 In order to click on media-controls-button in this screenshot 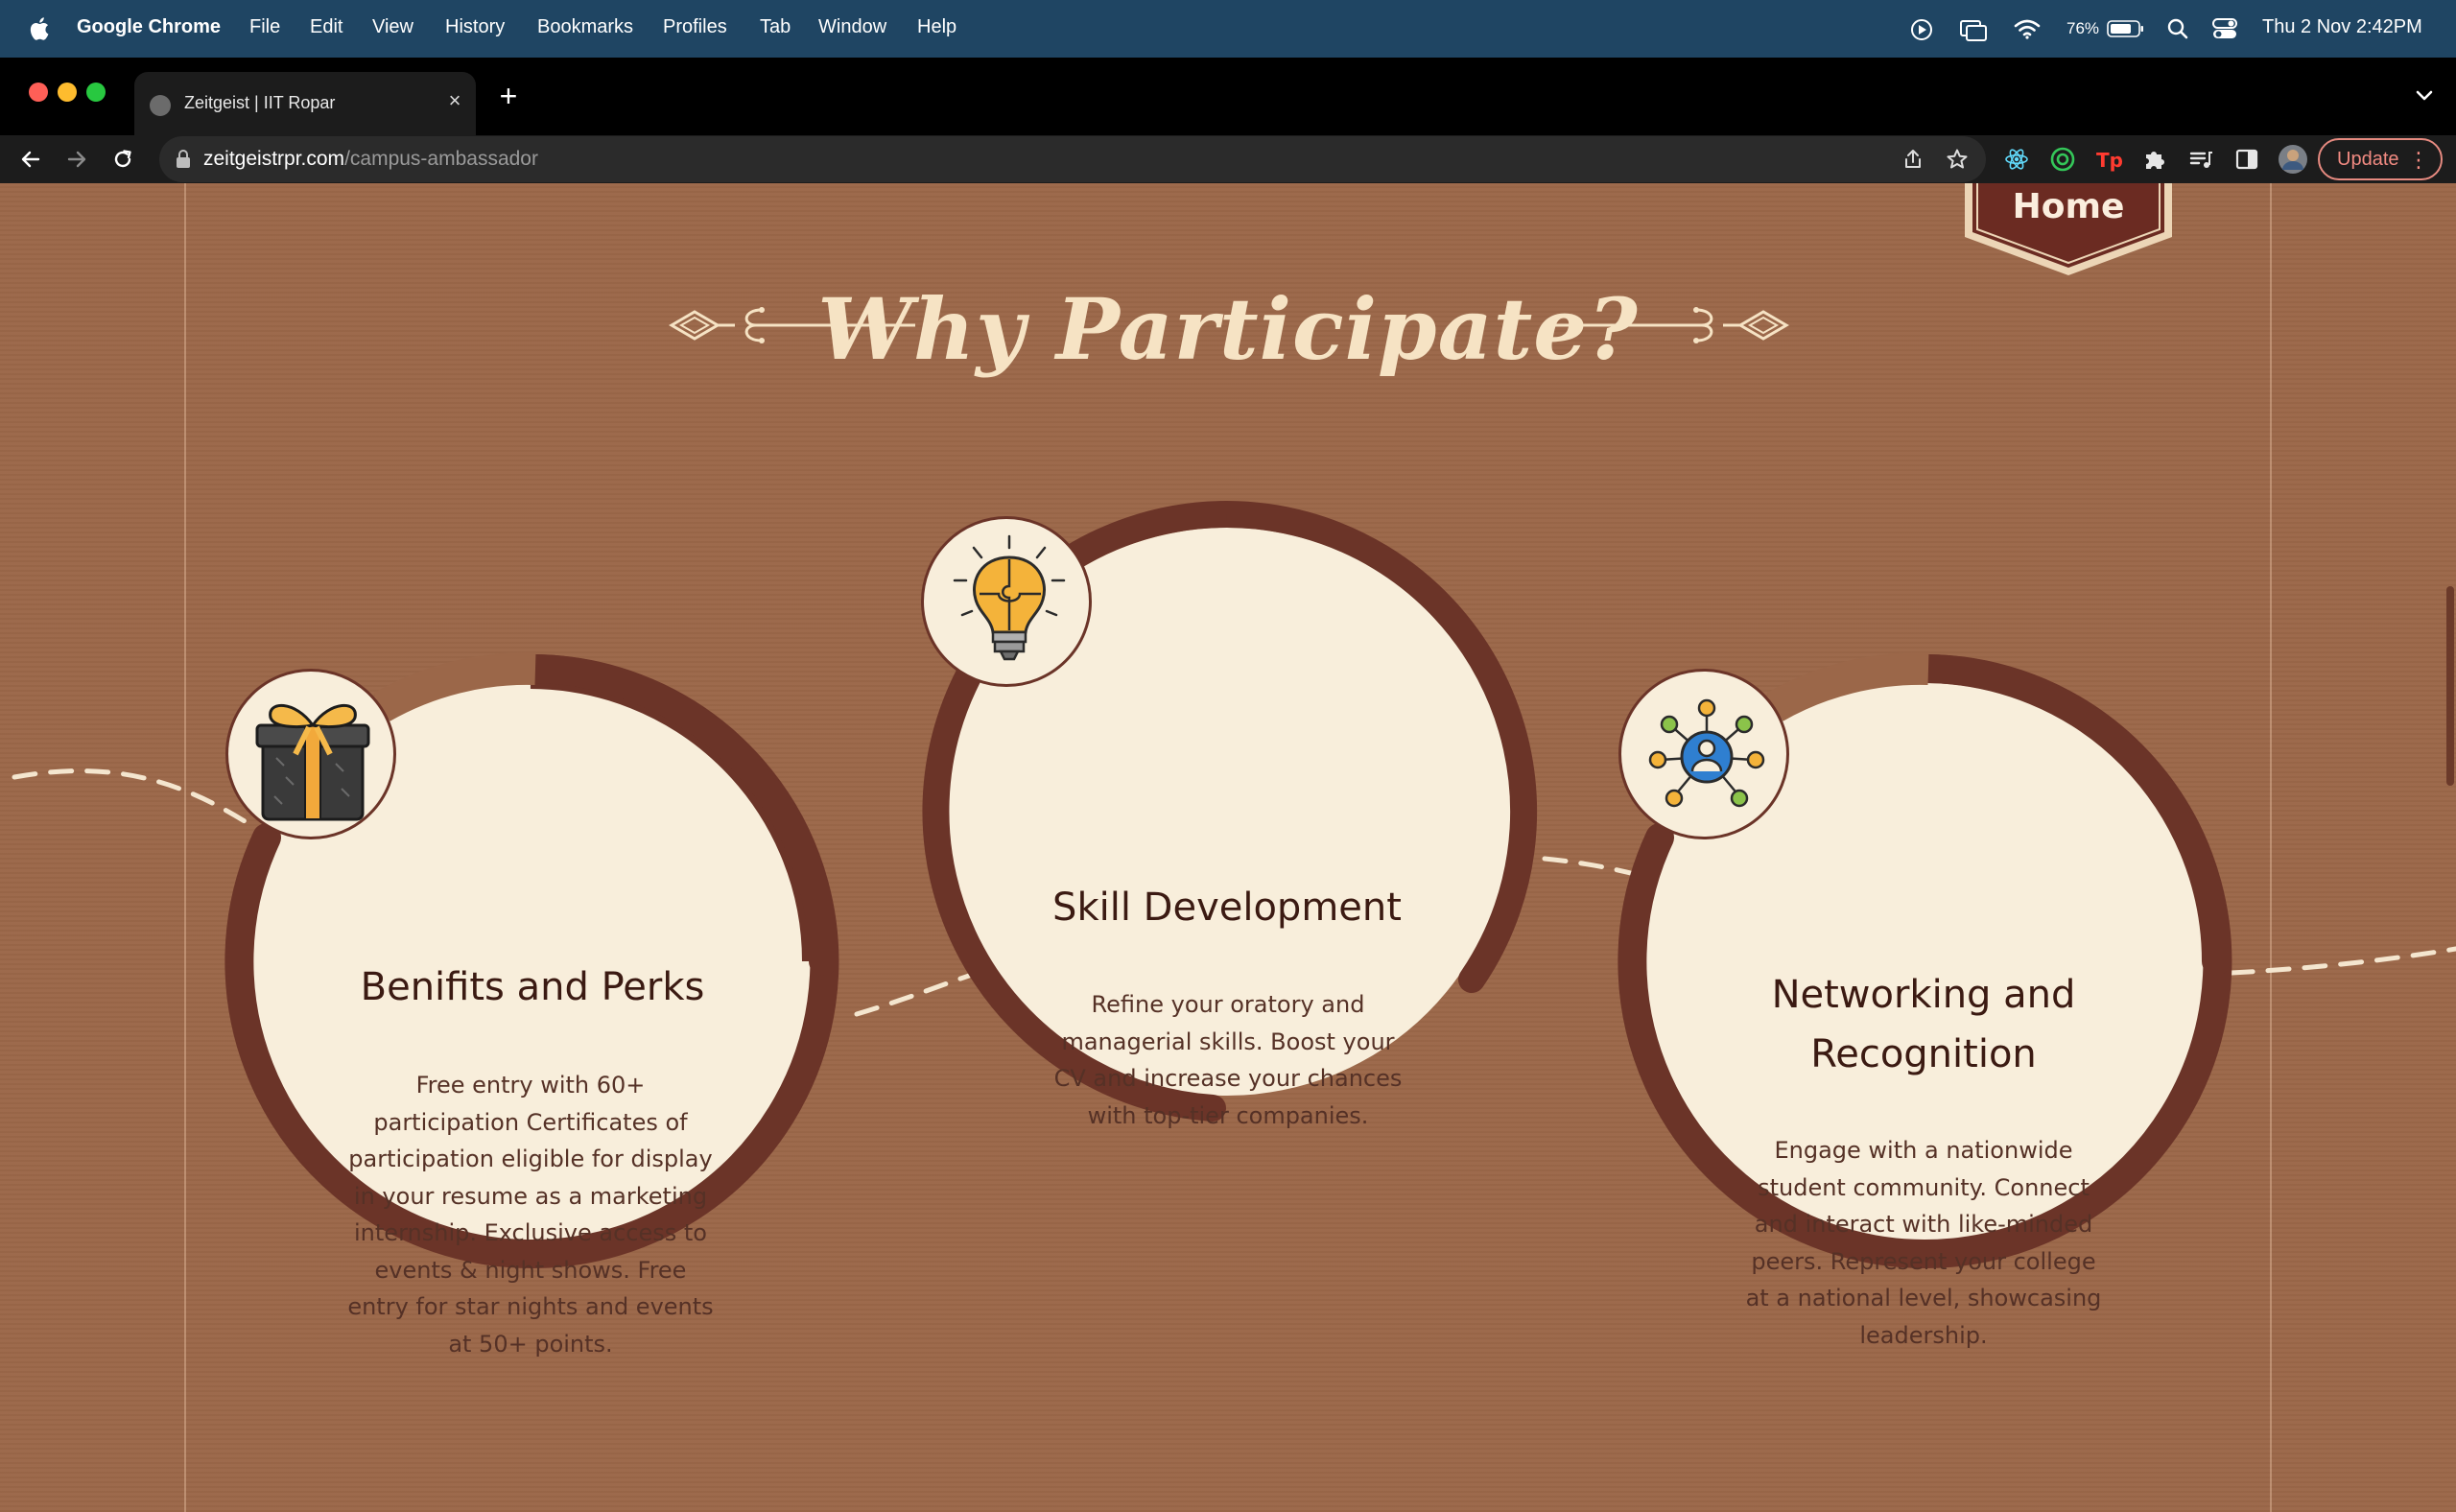, I will do `click(2201, 159)`.